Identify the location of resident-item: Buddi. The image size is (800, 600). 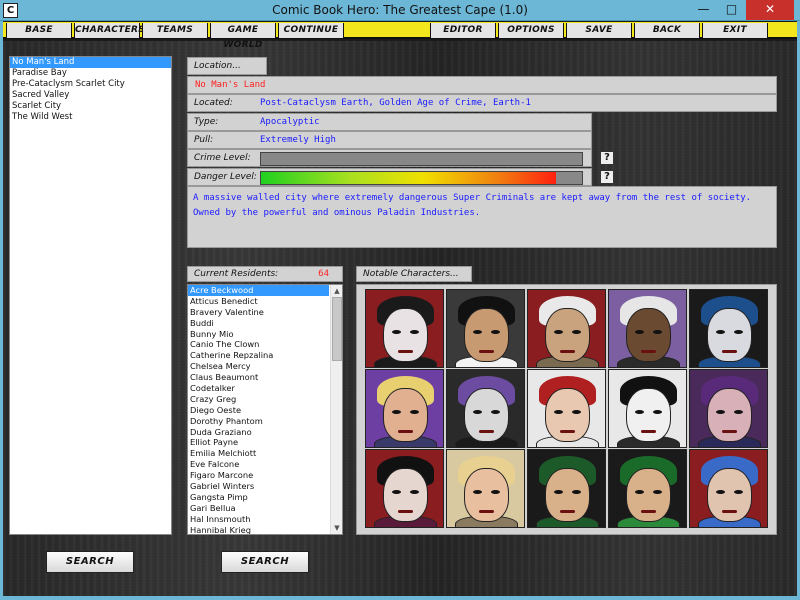
(258, 323).